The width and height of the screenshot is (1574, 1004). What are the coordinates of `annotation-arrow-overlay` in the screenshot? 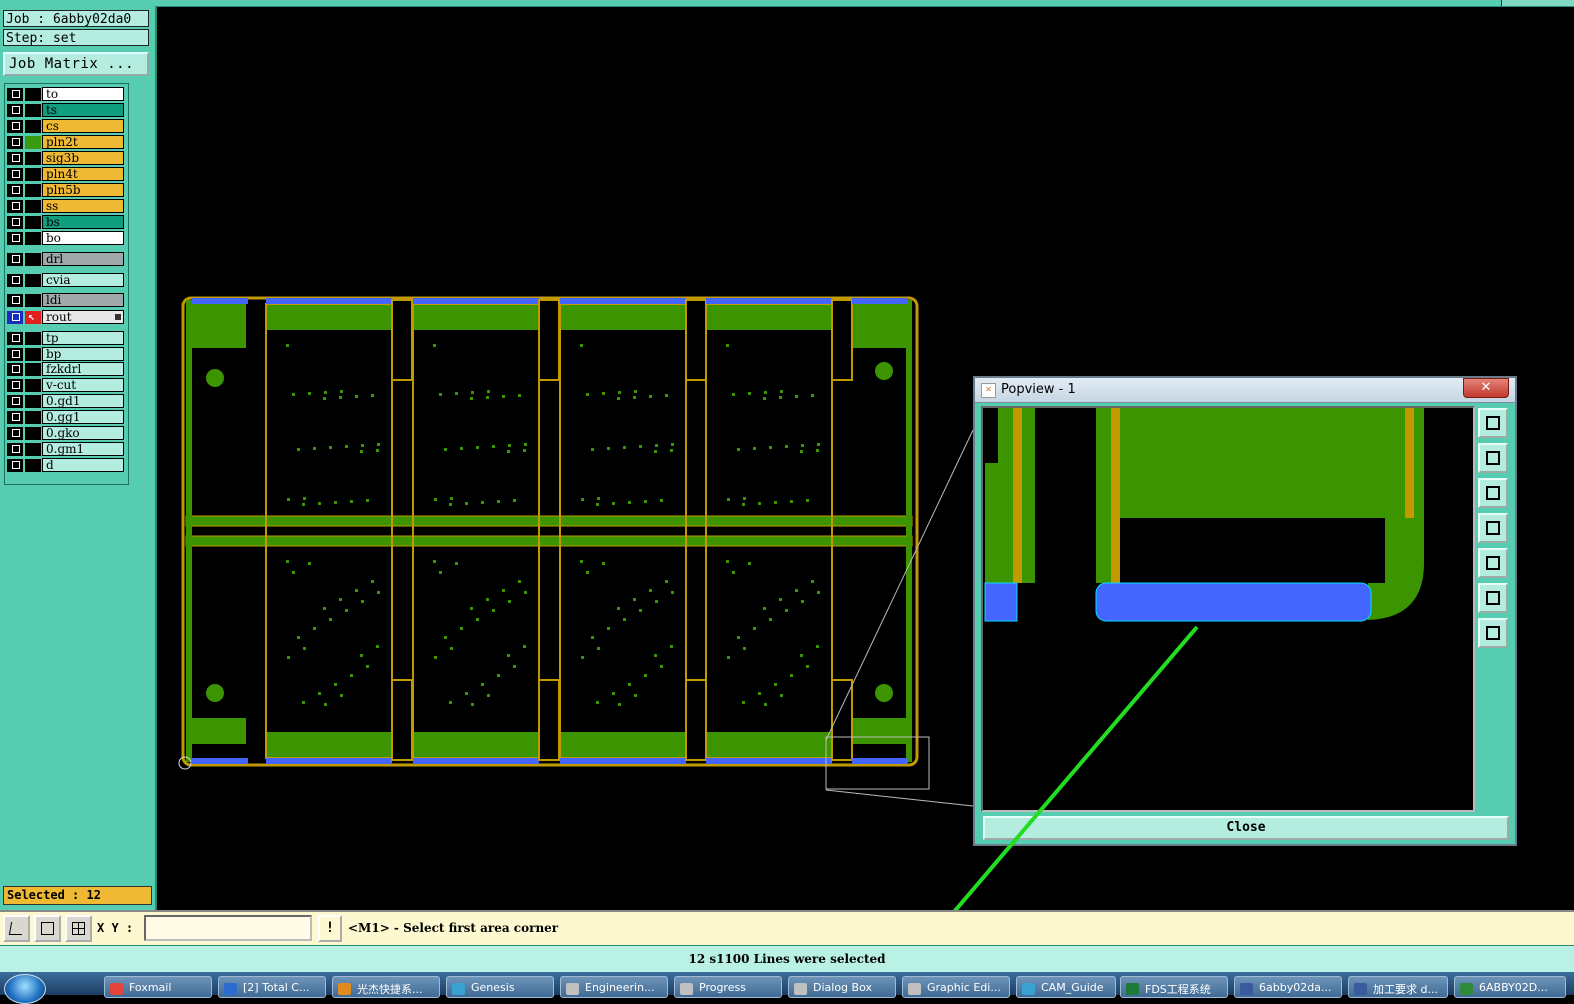 It's located at (1012, 691).